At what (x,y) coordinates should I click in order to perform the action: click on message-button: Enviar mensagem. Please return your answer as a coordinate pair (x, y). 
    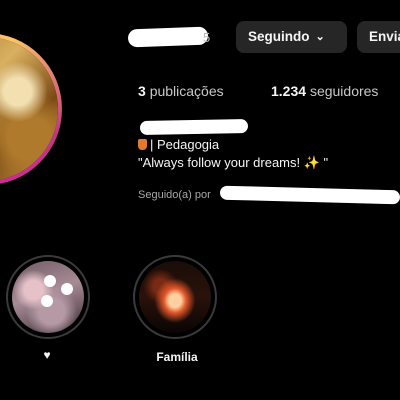
    Looking at the image, I should click on (378, 37).